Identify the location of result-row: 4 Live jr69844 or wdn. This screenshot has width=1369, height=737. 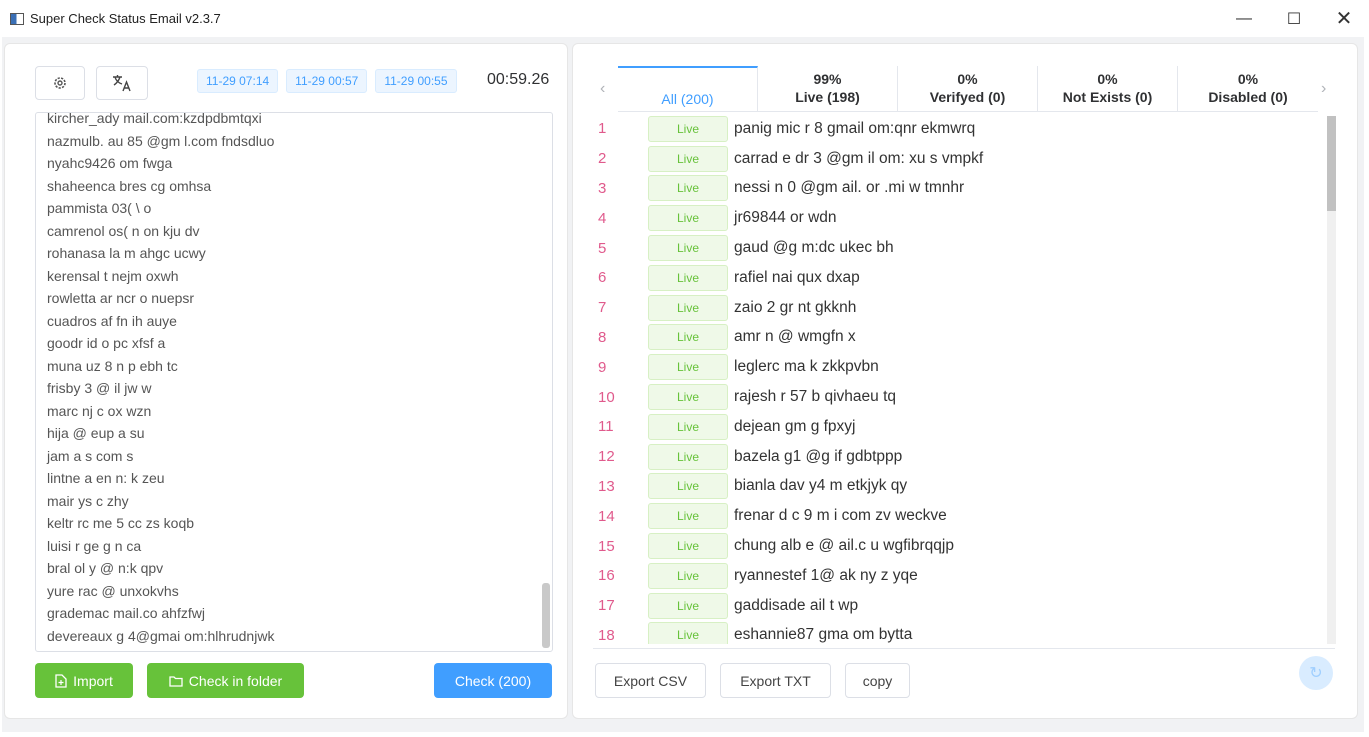
(958, 218).